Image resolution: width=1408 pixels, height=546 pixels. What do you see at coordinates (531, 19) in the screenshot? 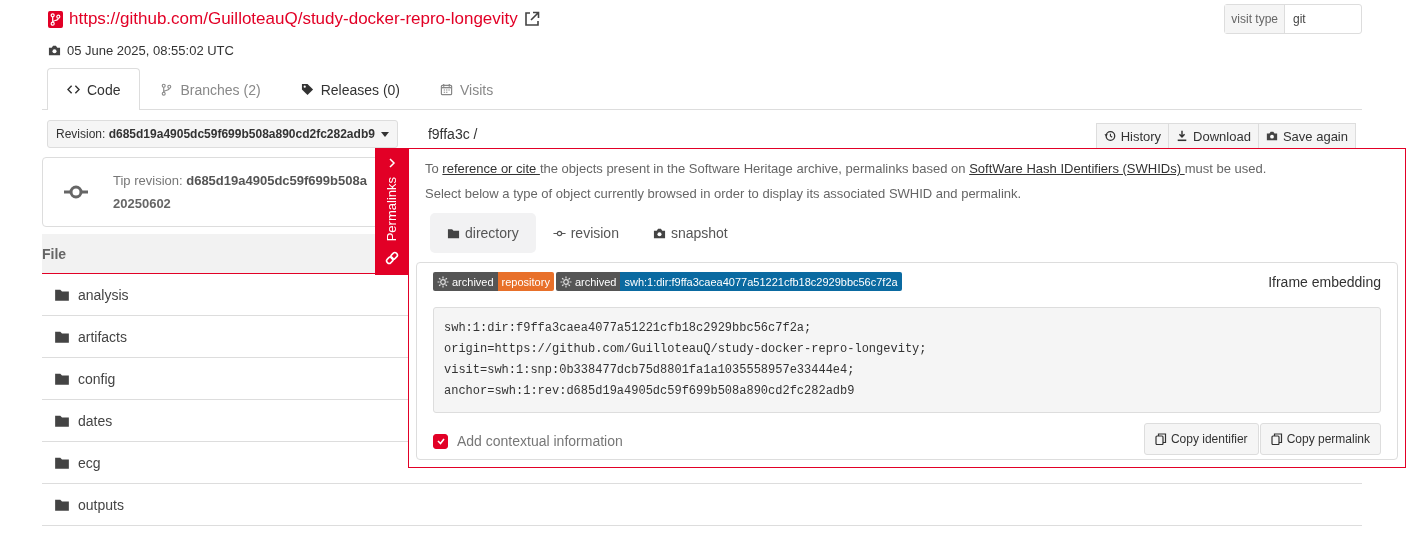
I see `external-link-icon` at bounding box center [531, 19].